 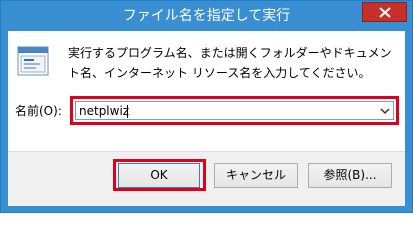 I want to click on chevron-down-icon, so click(x=385, y=111).